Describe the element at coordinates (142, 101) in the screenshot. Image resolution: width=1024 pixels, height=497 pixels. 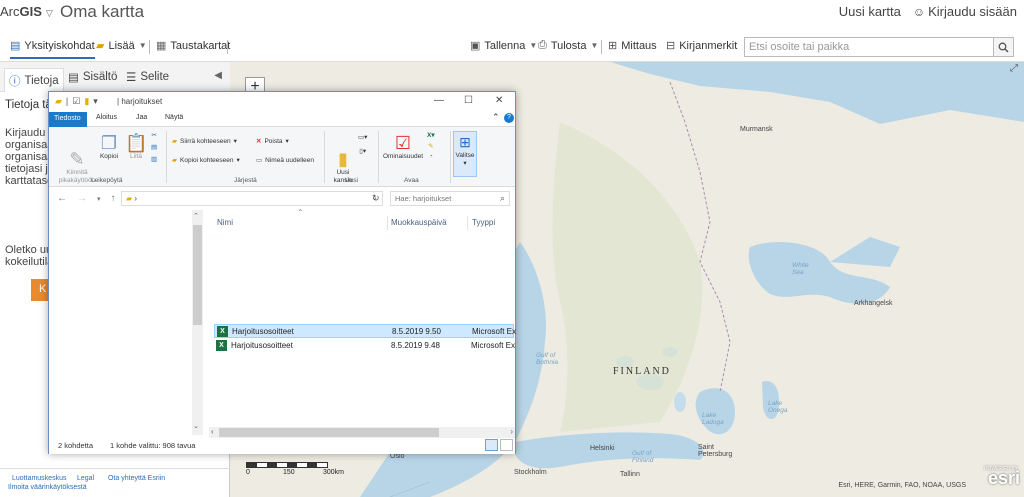
I see `window-title-text: harjoitukset` at that location.